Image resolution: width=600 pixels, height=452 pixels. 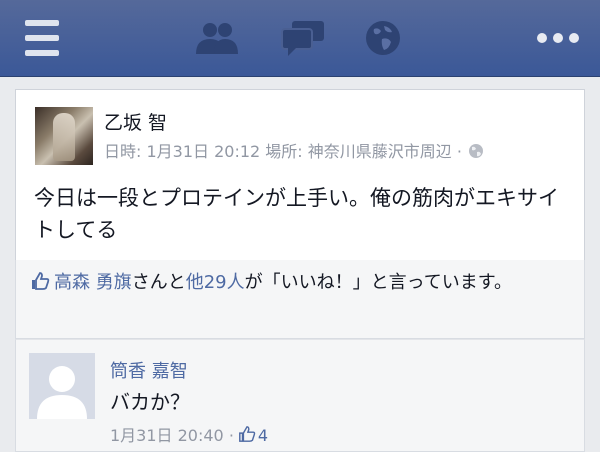 What do you see at coordinates (558, 38) in the screenshot?
I see `more-icon` at bounding box center [558, 38].